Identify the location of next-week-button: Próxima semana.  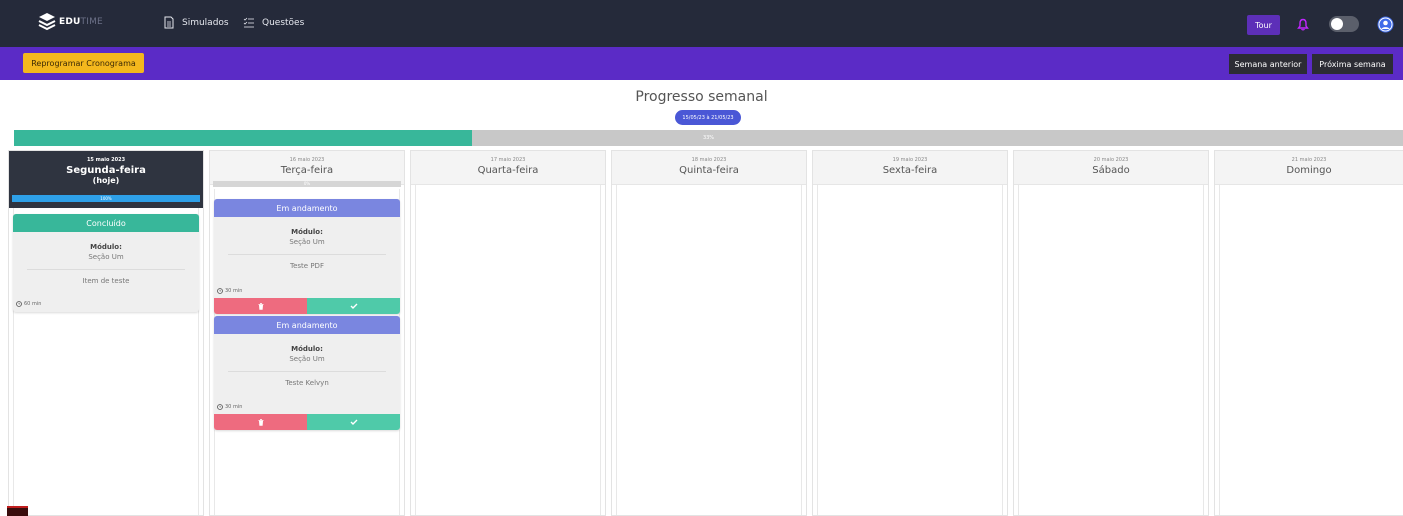
(1352, 64).